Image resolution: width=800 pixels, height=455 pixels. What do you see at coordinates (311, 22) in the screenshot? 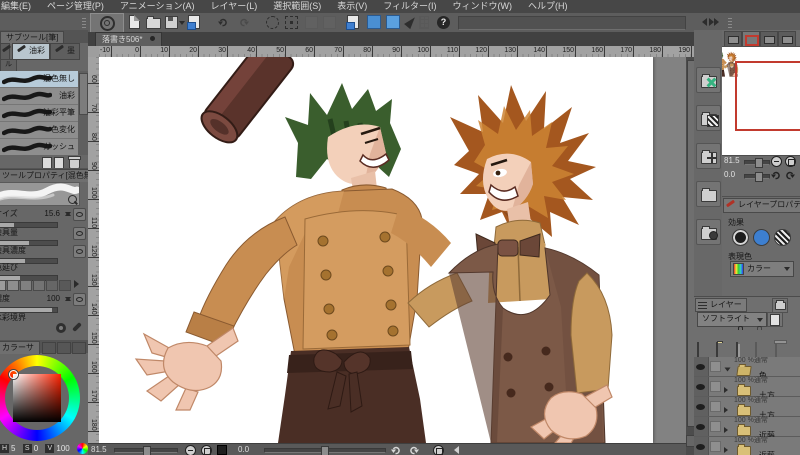
I see `invert-selection-button` at bounding box center [311, 22].